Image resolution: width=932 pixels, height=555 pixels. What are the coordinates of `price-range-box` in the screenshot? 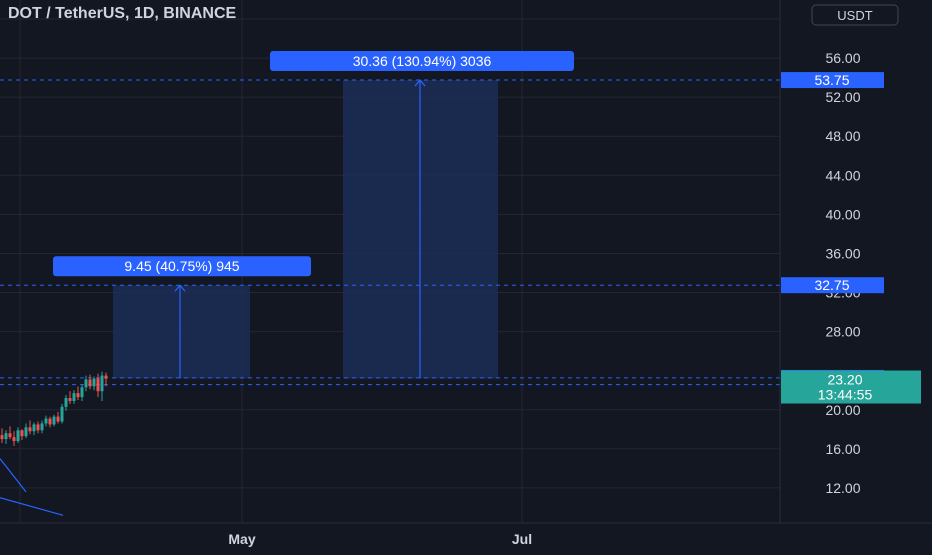 It's located at (181, 332).